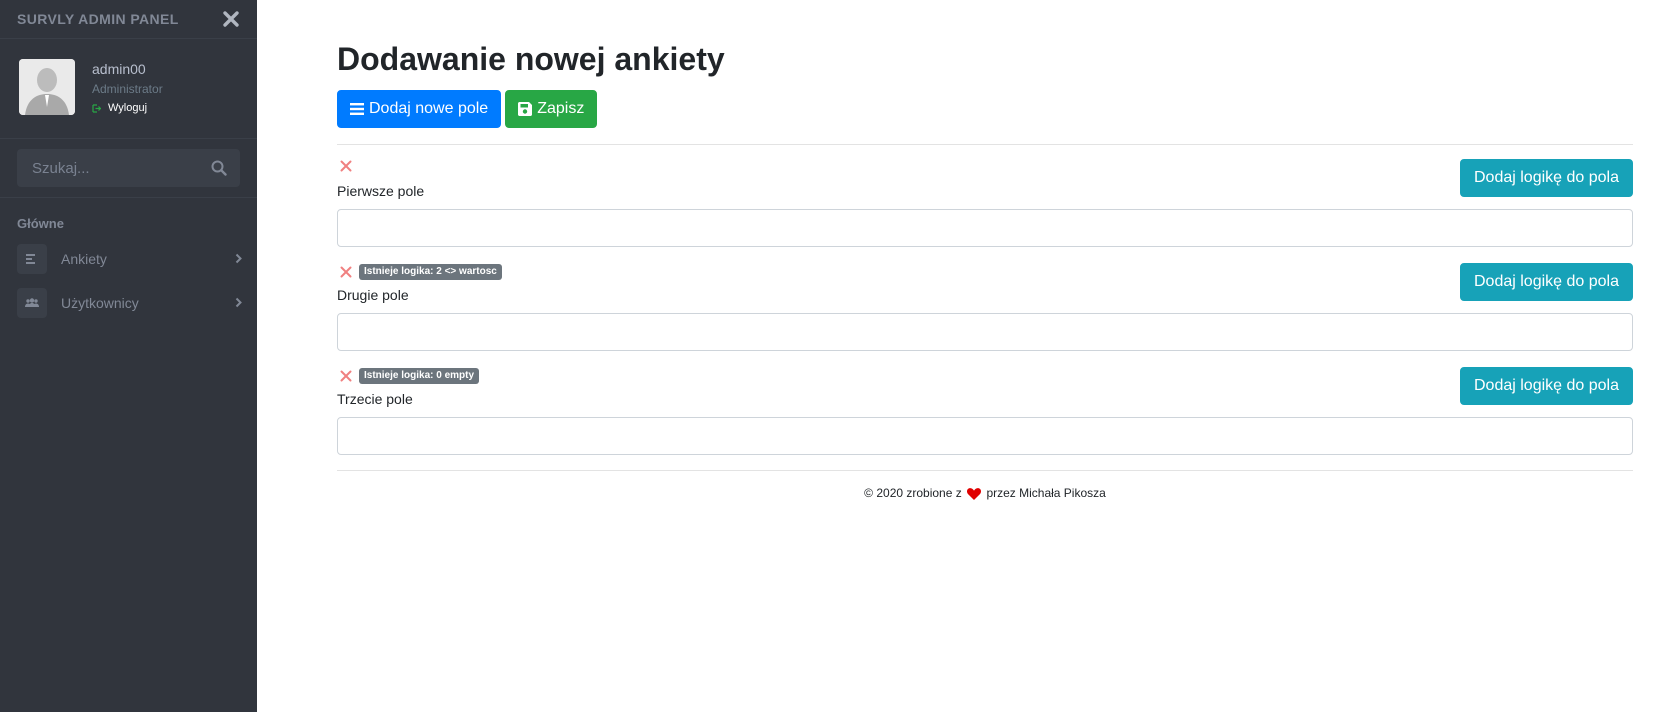 The image size is (1669, 712). I want to click on logout-label: Wyloguj, so click(128, 108).